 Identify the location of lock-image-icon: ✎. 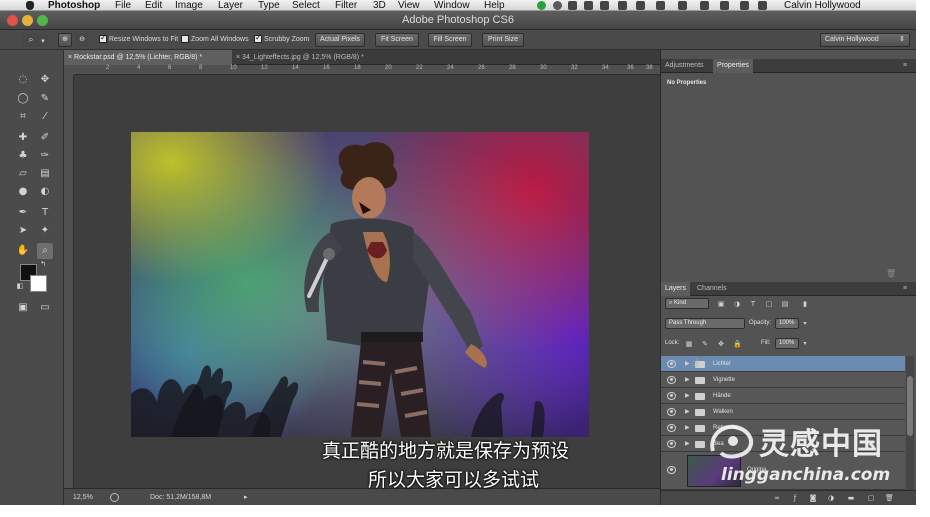
(705, 344).